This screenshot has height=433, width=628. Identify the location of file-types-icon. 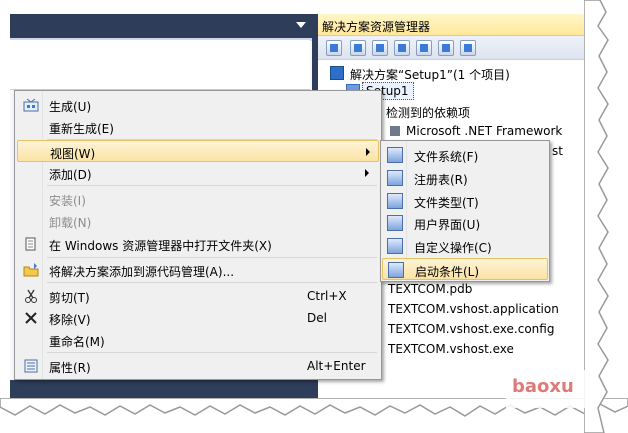
(395, 201).